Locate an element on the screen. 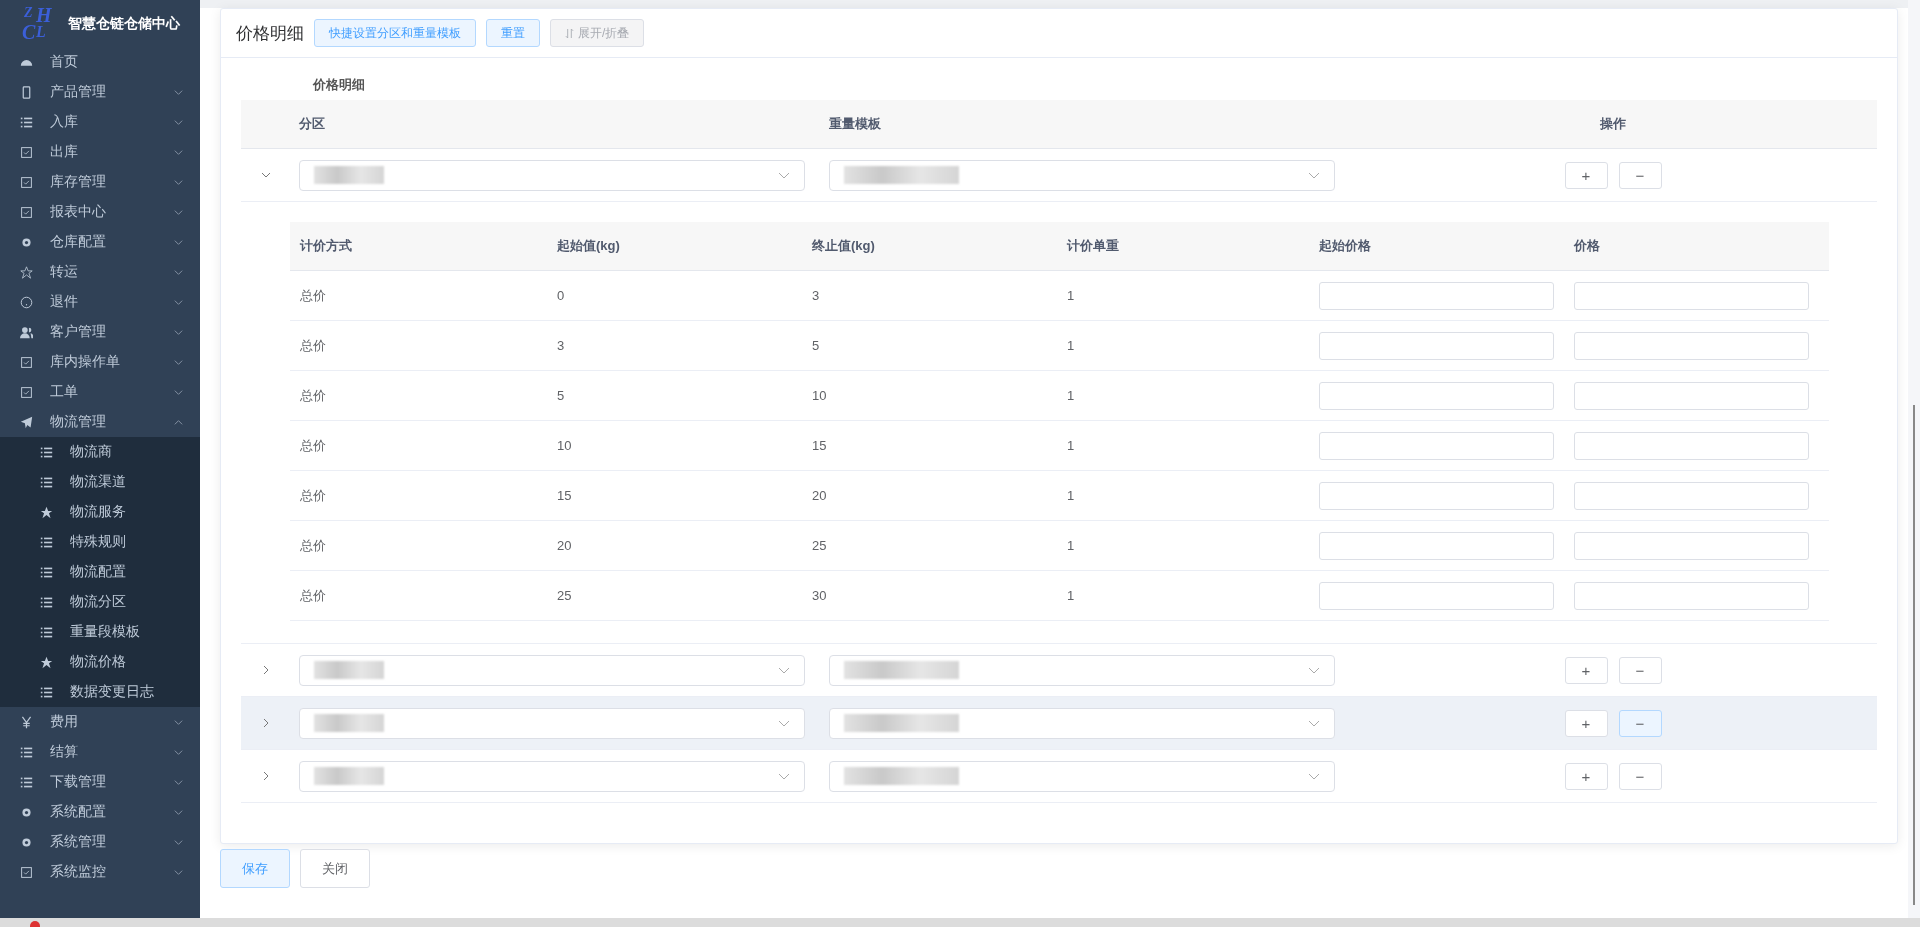  submenu-item: 物流配置 is located at coordinates (100, 572).